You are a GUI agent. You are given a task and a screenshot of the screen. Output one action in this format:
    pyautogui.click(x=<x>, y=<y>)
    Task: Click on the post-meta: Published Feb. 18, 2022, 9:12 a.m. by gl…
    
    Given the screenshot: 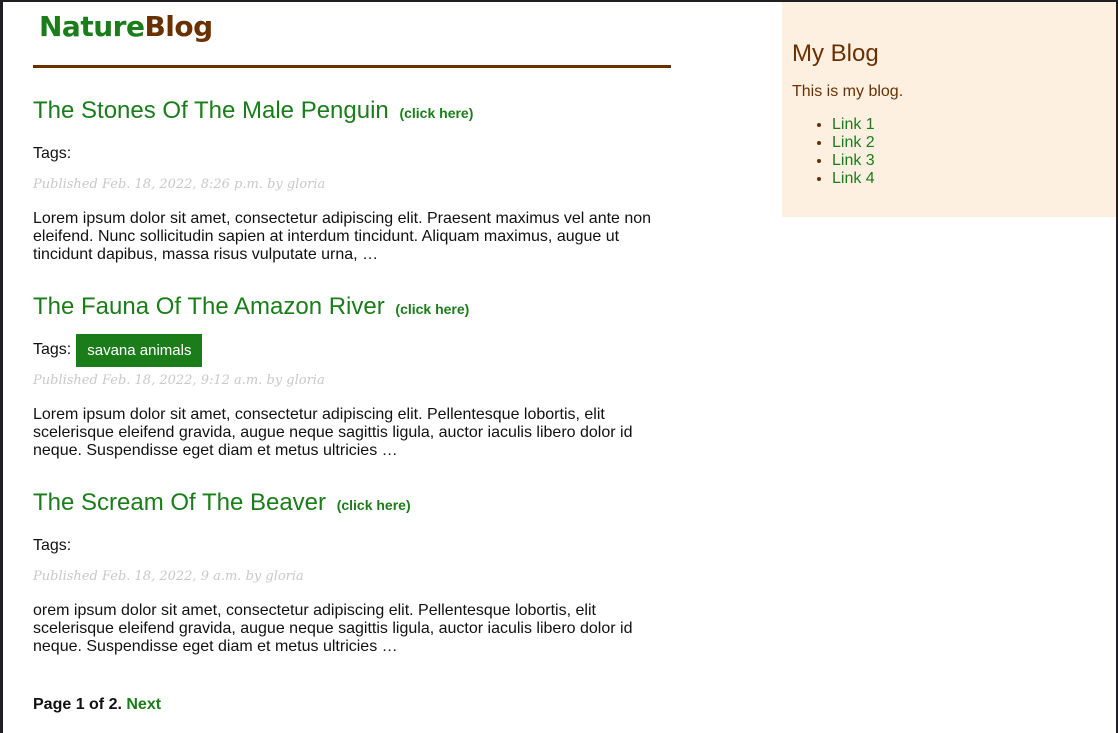 What is the action you would take?
    pyautogui.click(x=179, y=380)
    